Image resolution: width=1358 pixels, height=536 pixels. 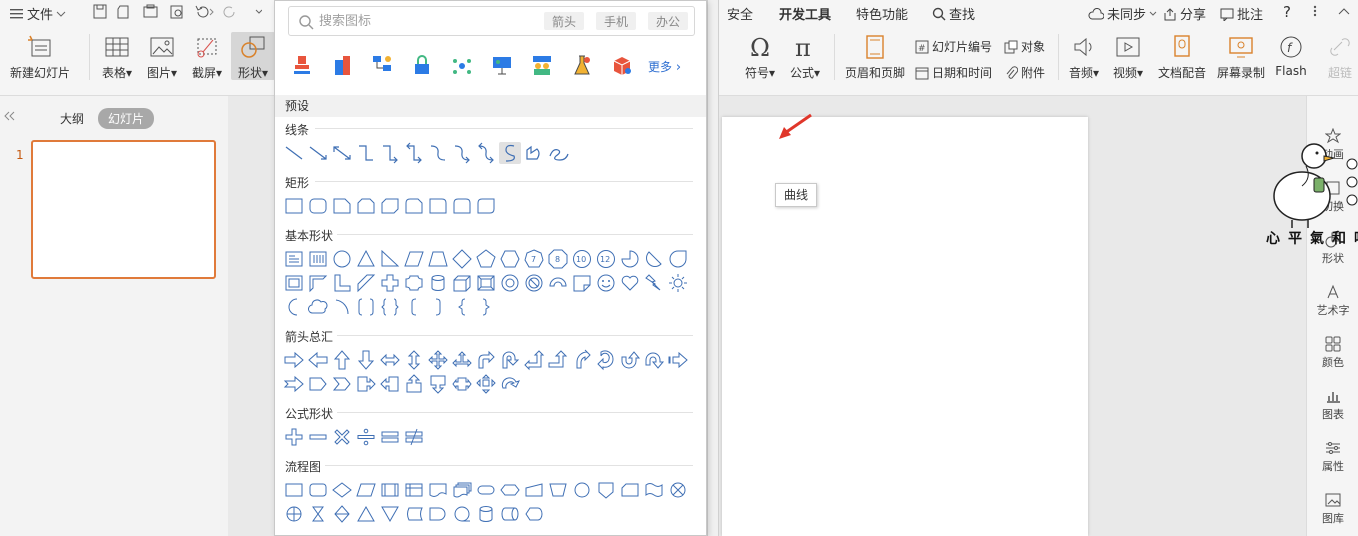 I want to click on icon-search-input, so click(x=419, y=21).